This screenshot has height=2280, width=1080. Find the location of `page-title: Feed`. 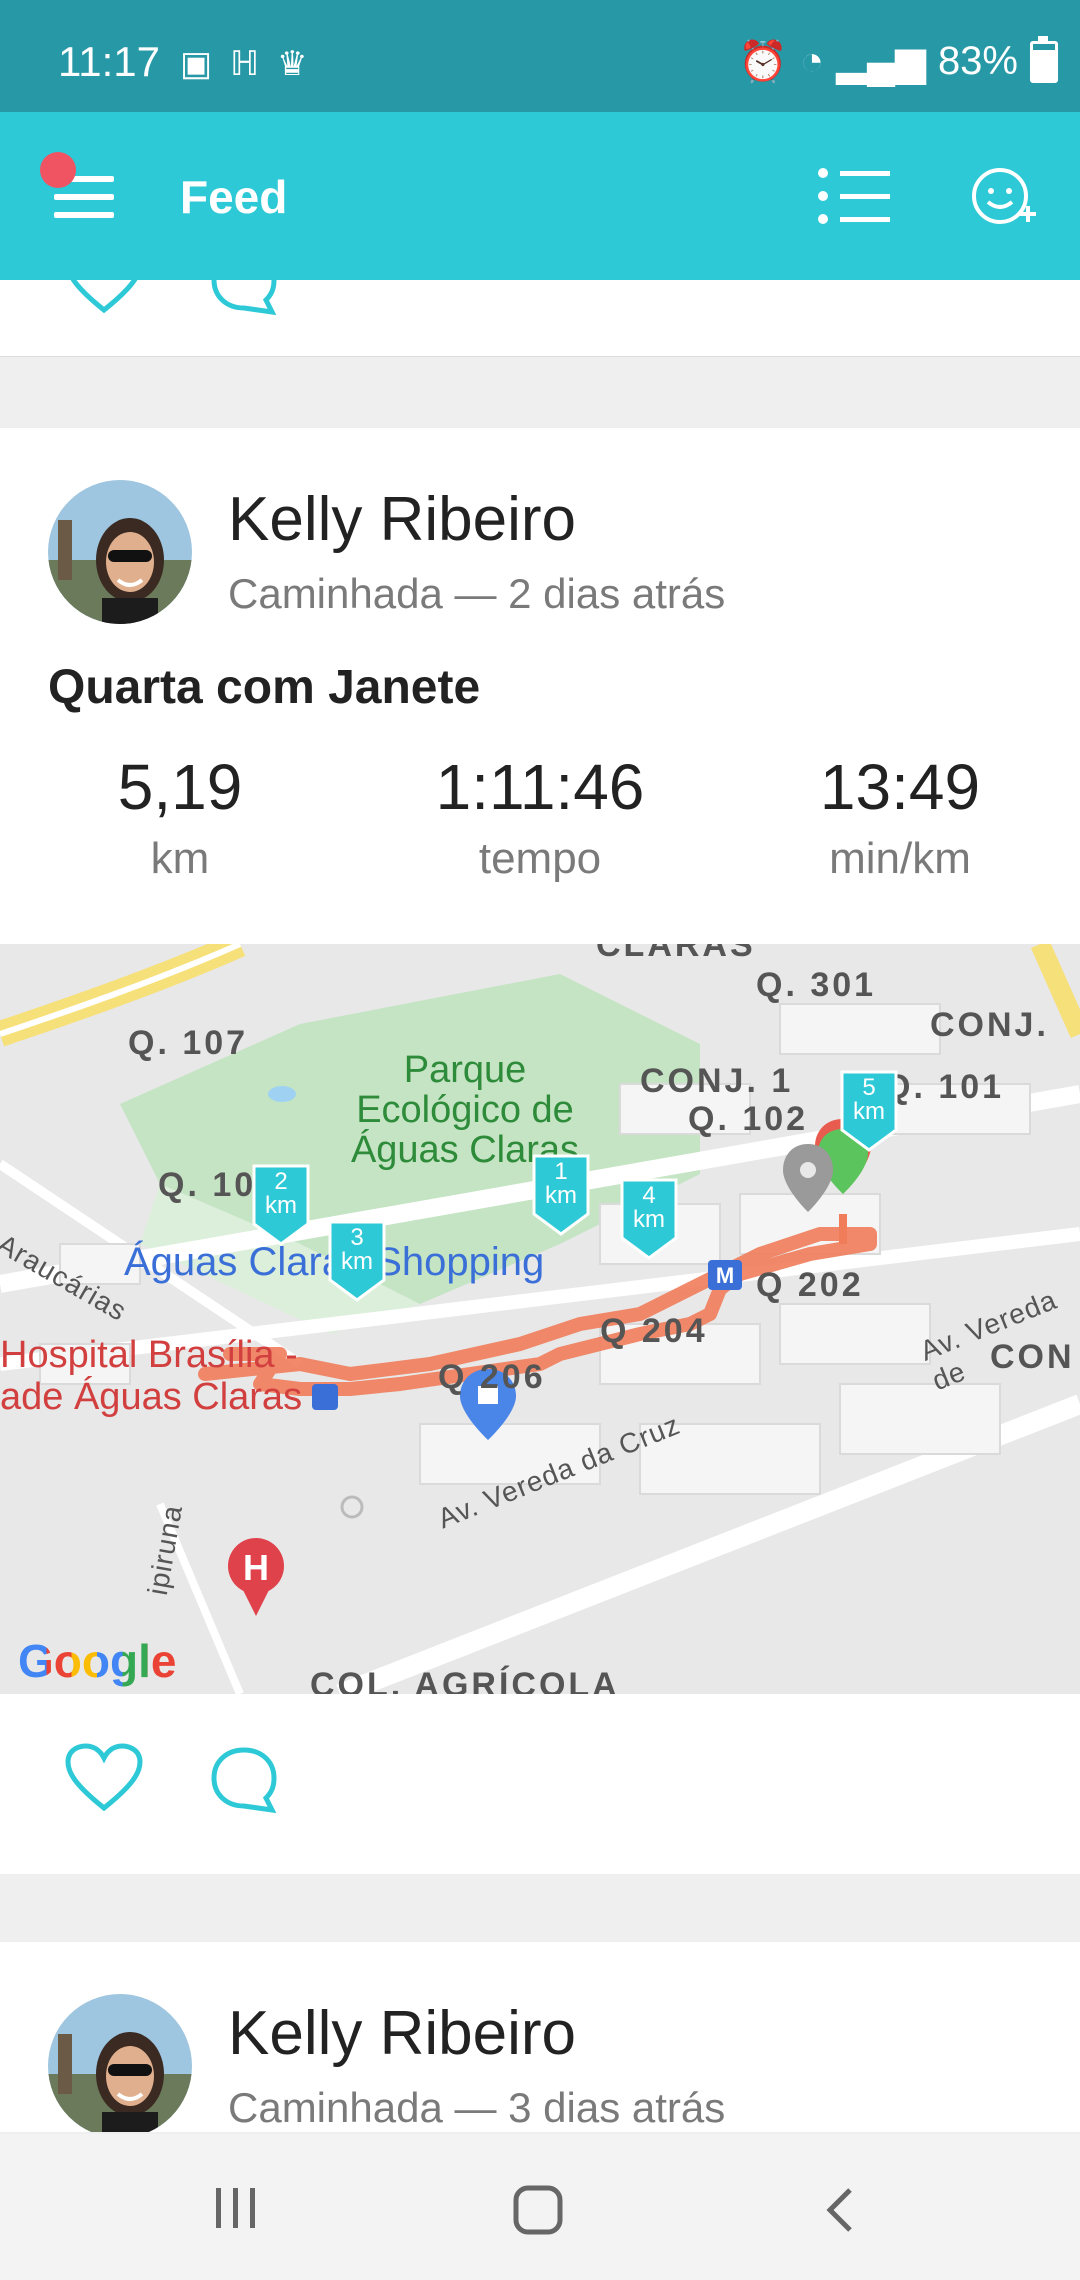

page-title: Feed is located at coordinates (234, 197).